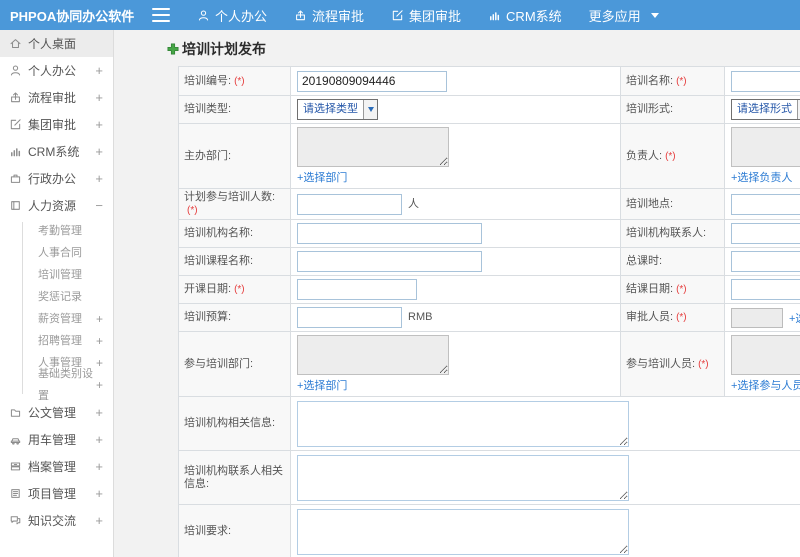  I want to click on nav-personal-office: 个人办公, so click(232, 15).